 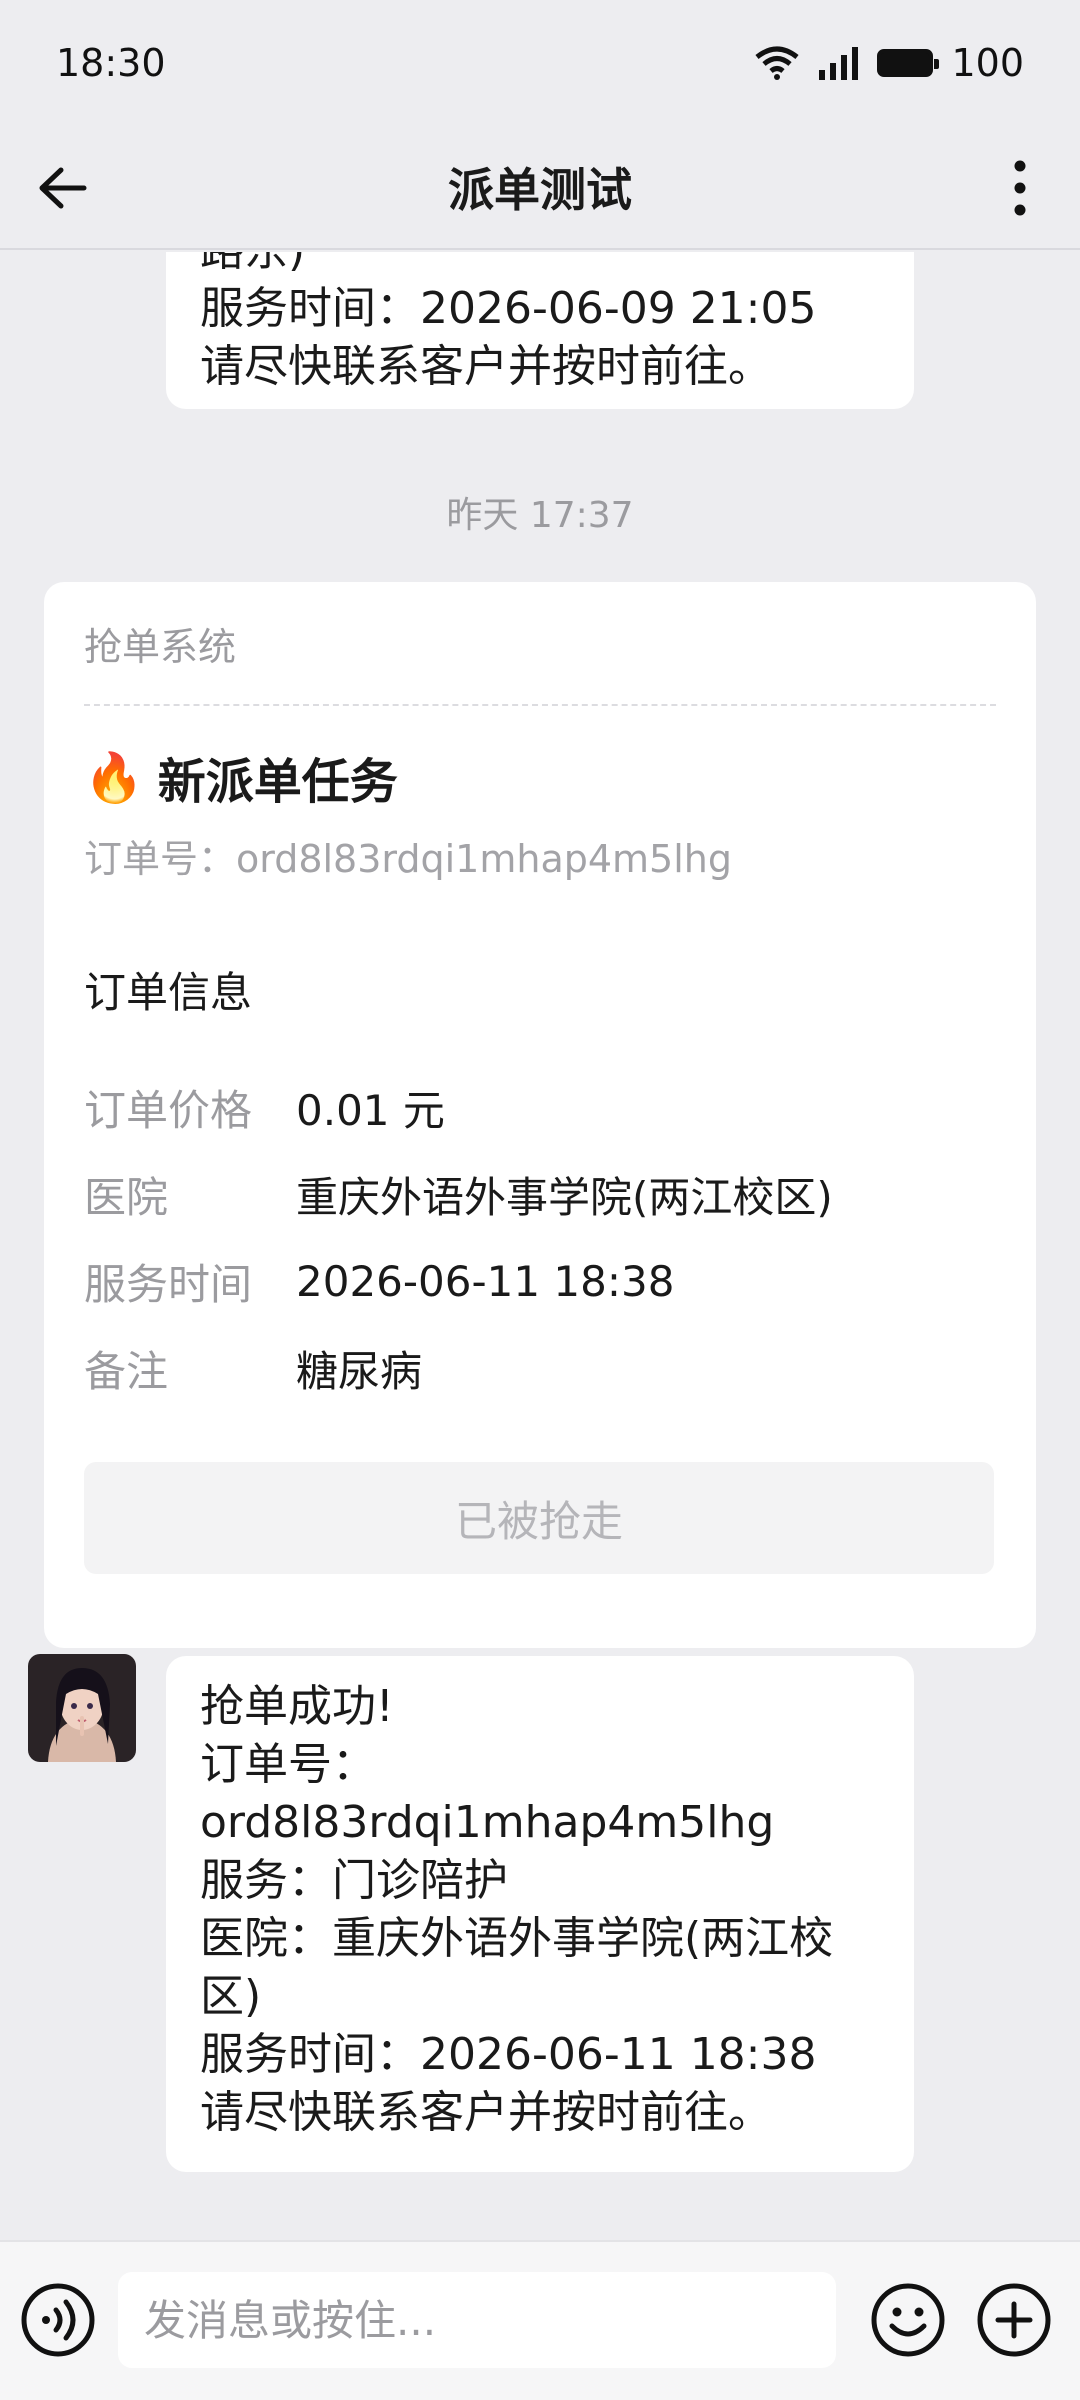 I want to click on more-vertical-icon, so click(x=1020, y=188).